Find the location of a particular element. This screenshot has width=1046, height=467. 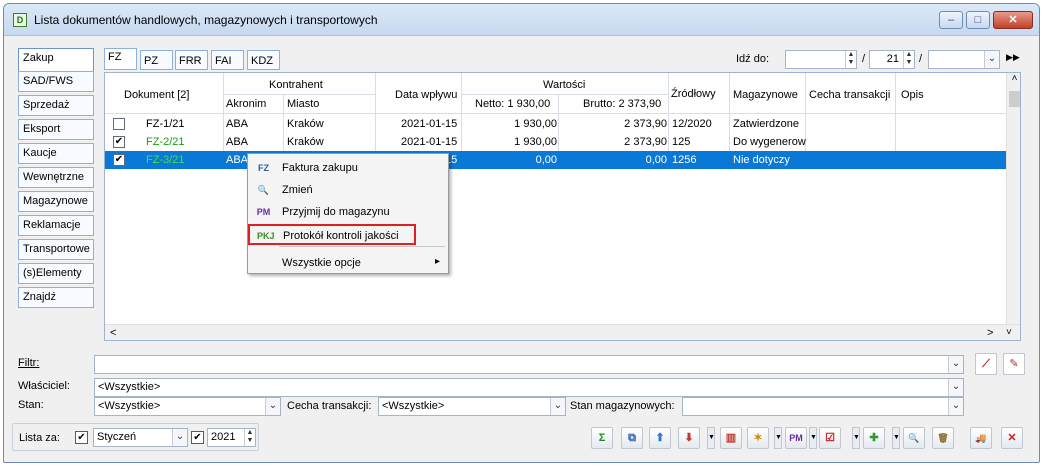

filter-label: Filtr: is located at coordinates (29, 363).